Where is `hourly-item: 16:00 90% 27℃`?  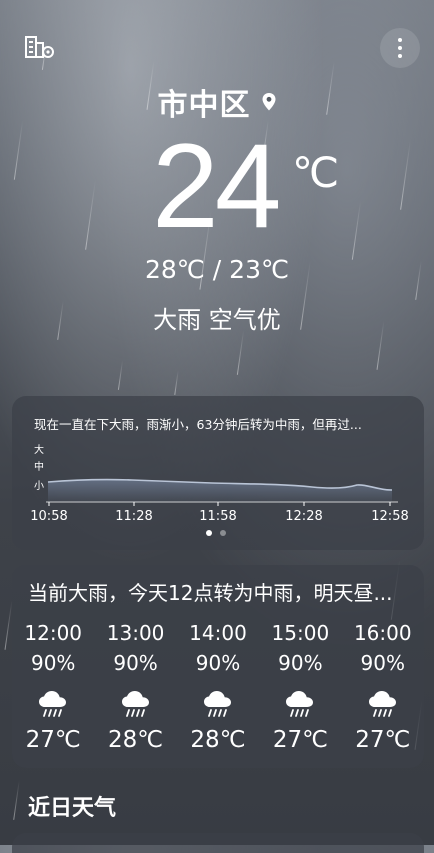 hourly-item: 16:00 90% 27℃ is located at coordinates (383, 687).